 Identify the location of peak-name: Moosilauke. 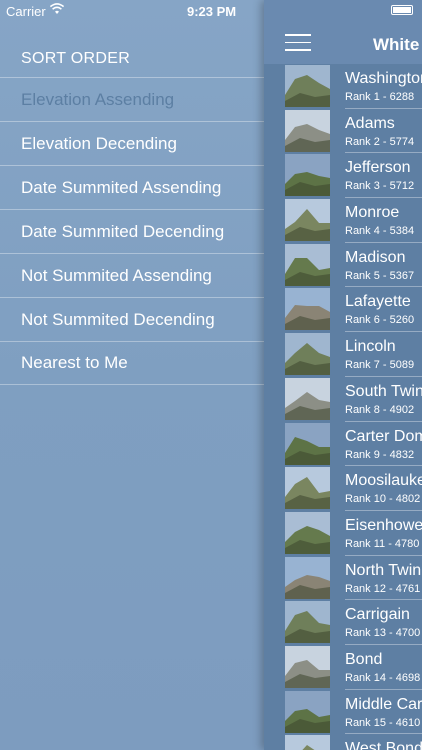
(383, 481).